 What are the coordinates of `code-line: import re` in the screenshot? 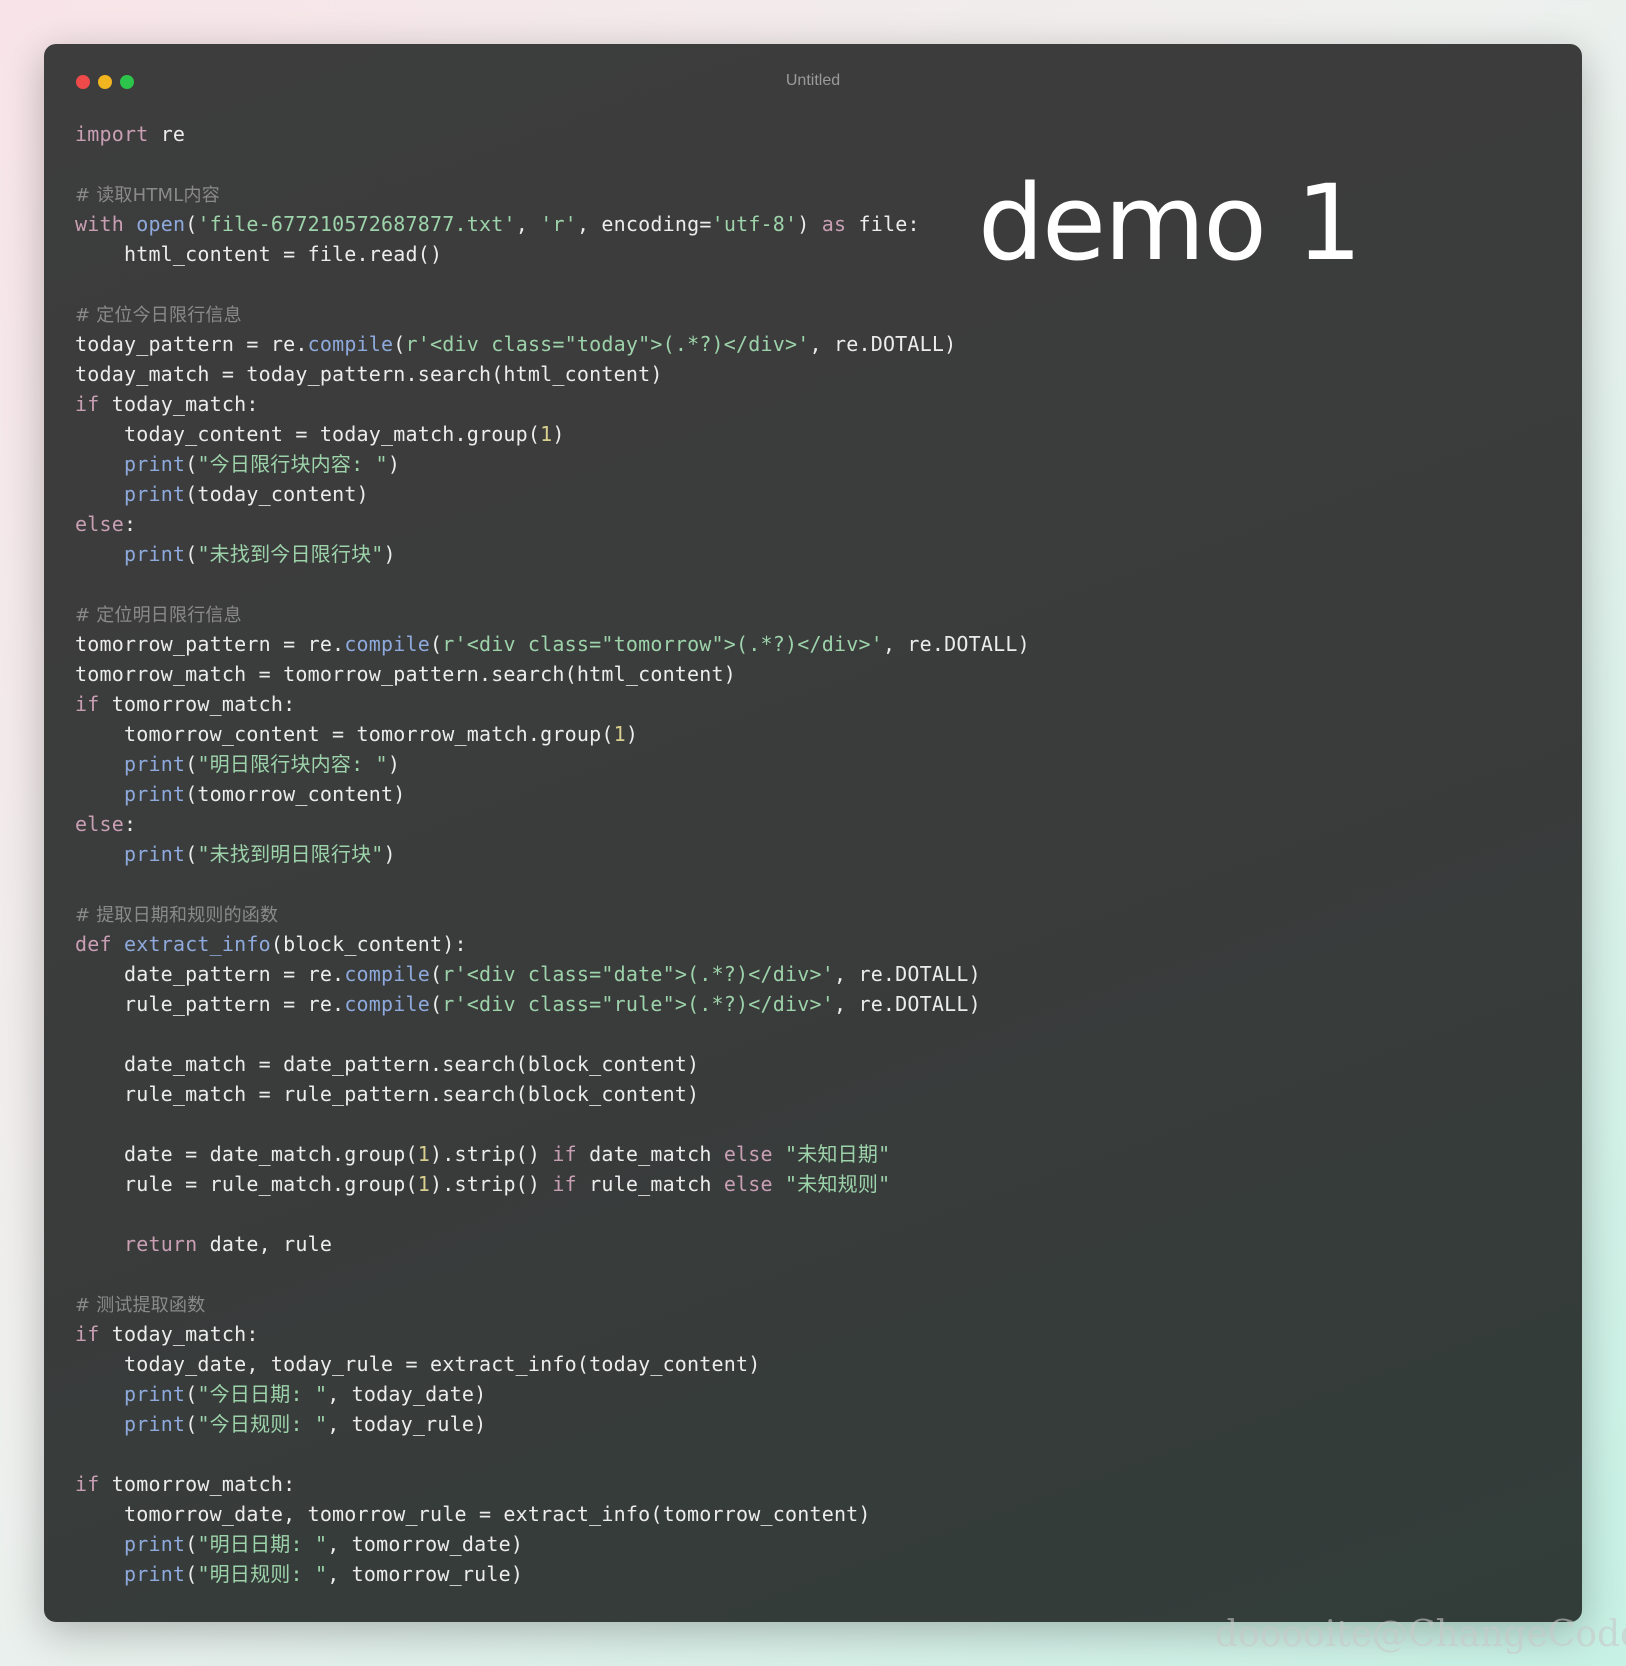 It's located at (552, 134).